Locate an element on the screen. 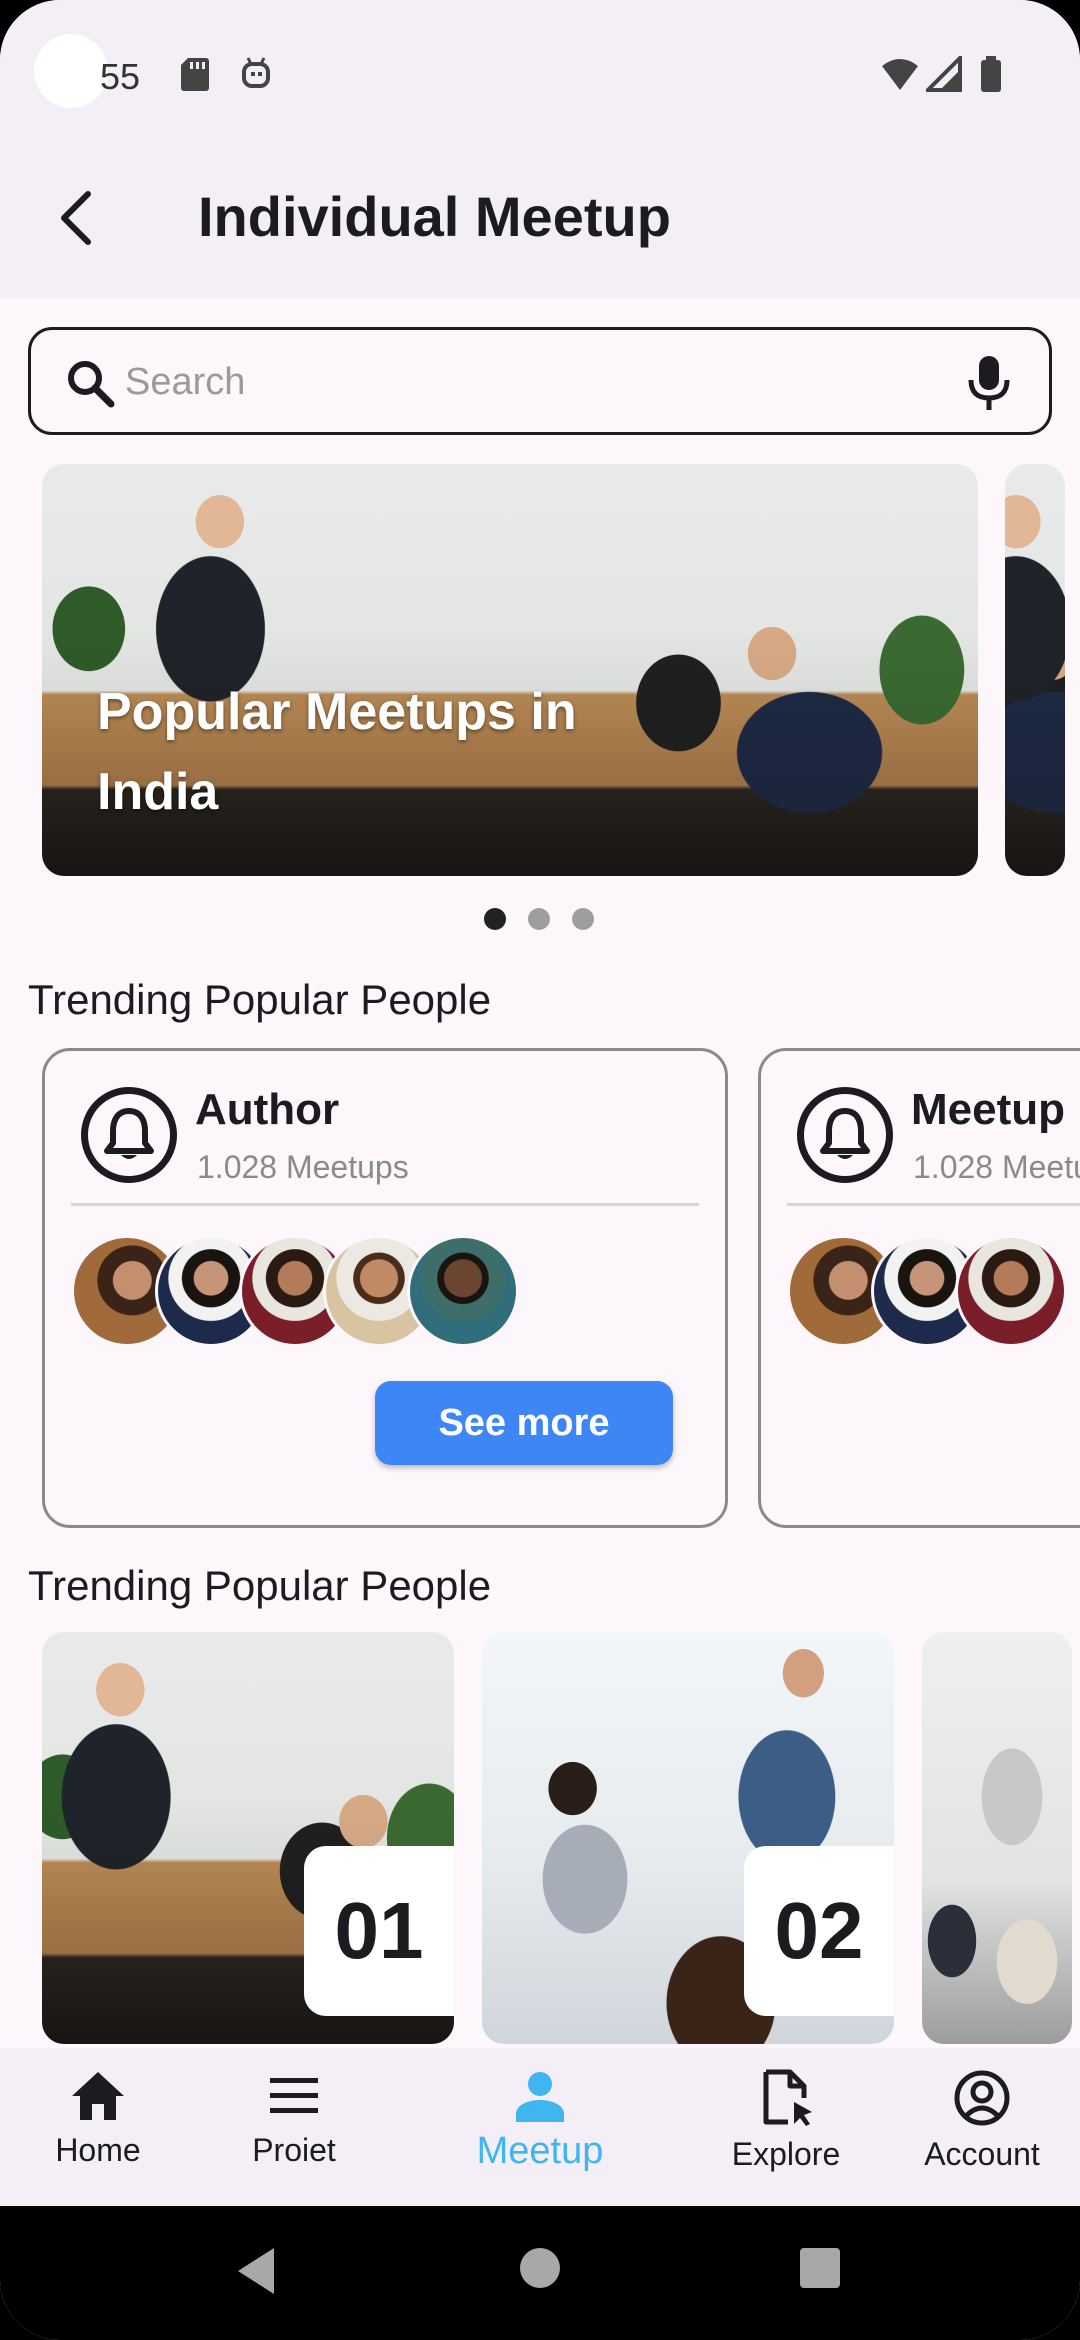 This screenshot has width=1080, height=2340. nav-item-home: Home is located at coordinates (98, 2118).